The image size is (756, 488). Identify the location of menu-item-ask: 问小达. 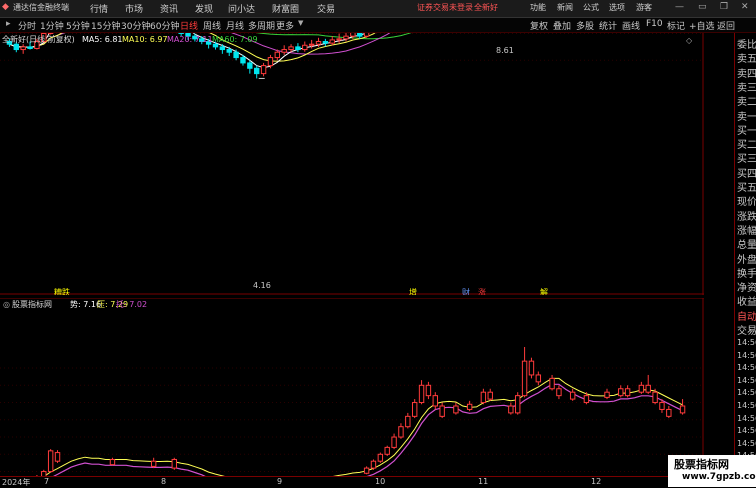
(241, 8).